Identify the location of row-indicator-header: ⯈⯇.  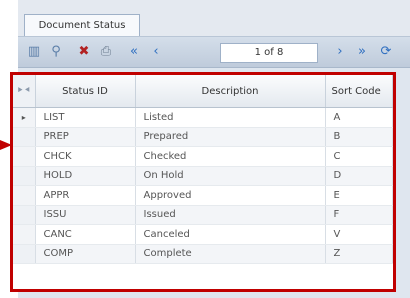
(24, 91).